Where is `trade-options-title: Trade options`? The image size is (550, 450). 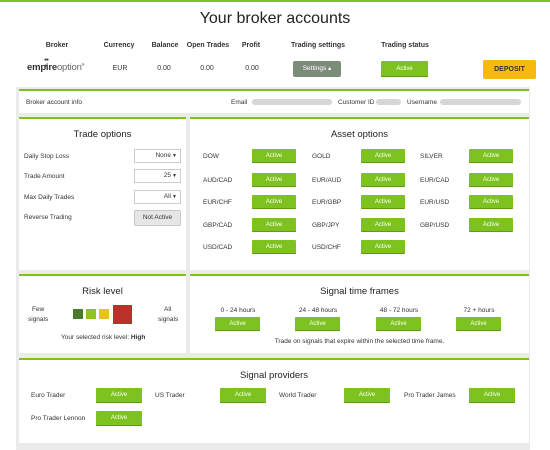 trade-options-title: Trade options is located at coordinates (102, 134).